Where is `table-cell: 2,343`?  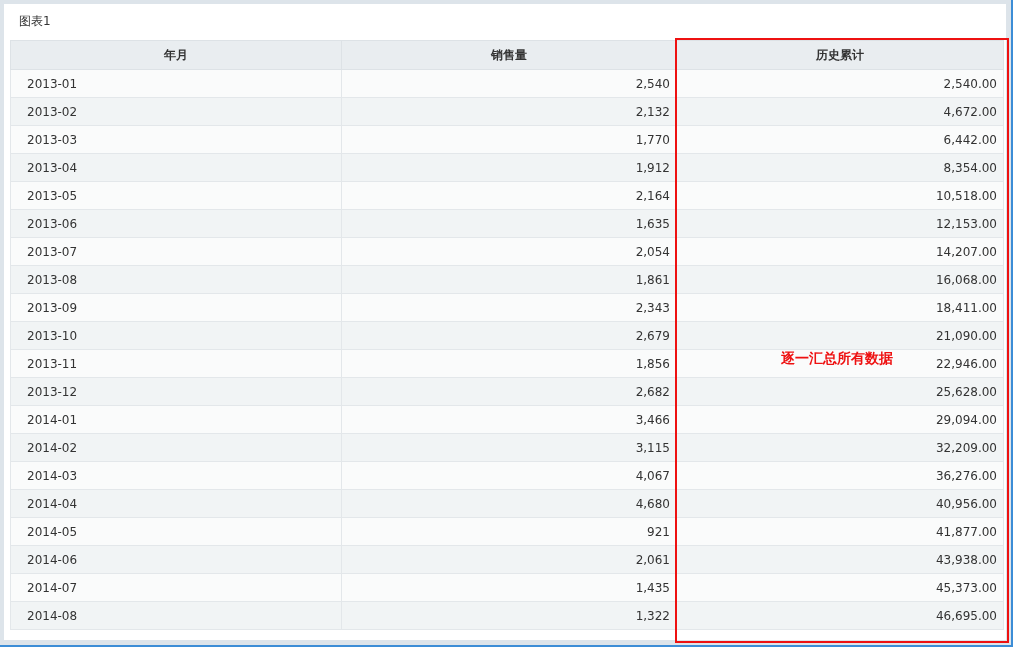
table-cell: 2,343 is located at coordinates (509, 307).